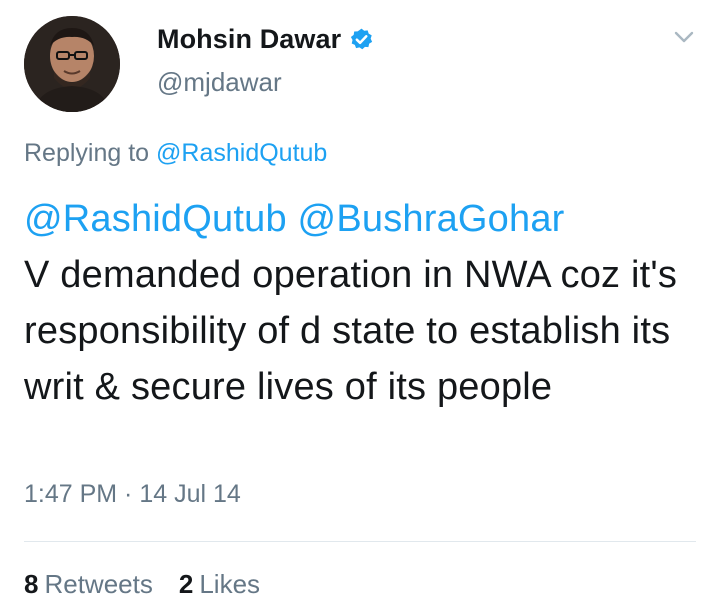 This screenshot has height=611, width=720. What do you see at coordinates (31, 584) in the screenshot?
I see `retweets-count: 8` at bounding box center [31, 584].